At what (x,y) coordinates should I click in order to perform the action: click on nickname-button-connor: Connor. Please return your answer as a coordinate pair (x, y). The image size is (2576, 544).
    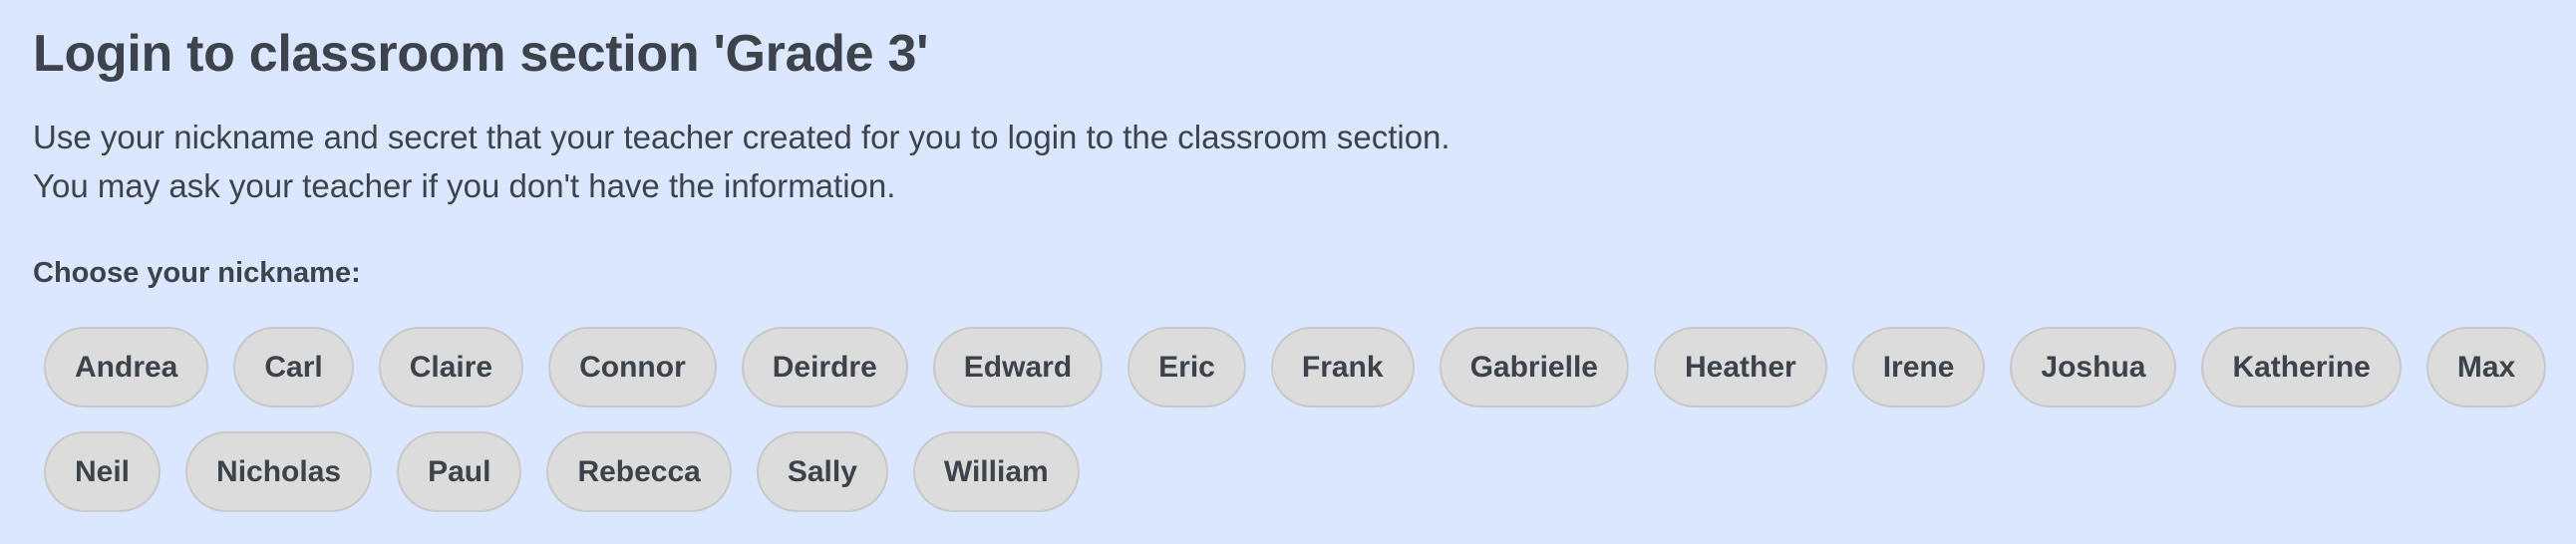
    Looking at the image, I should click on (632, 367).